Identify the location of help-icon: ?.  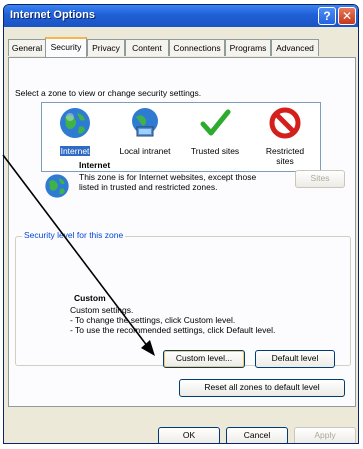
(327, 16).